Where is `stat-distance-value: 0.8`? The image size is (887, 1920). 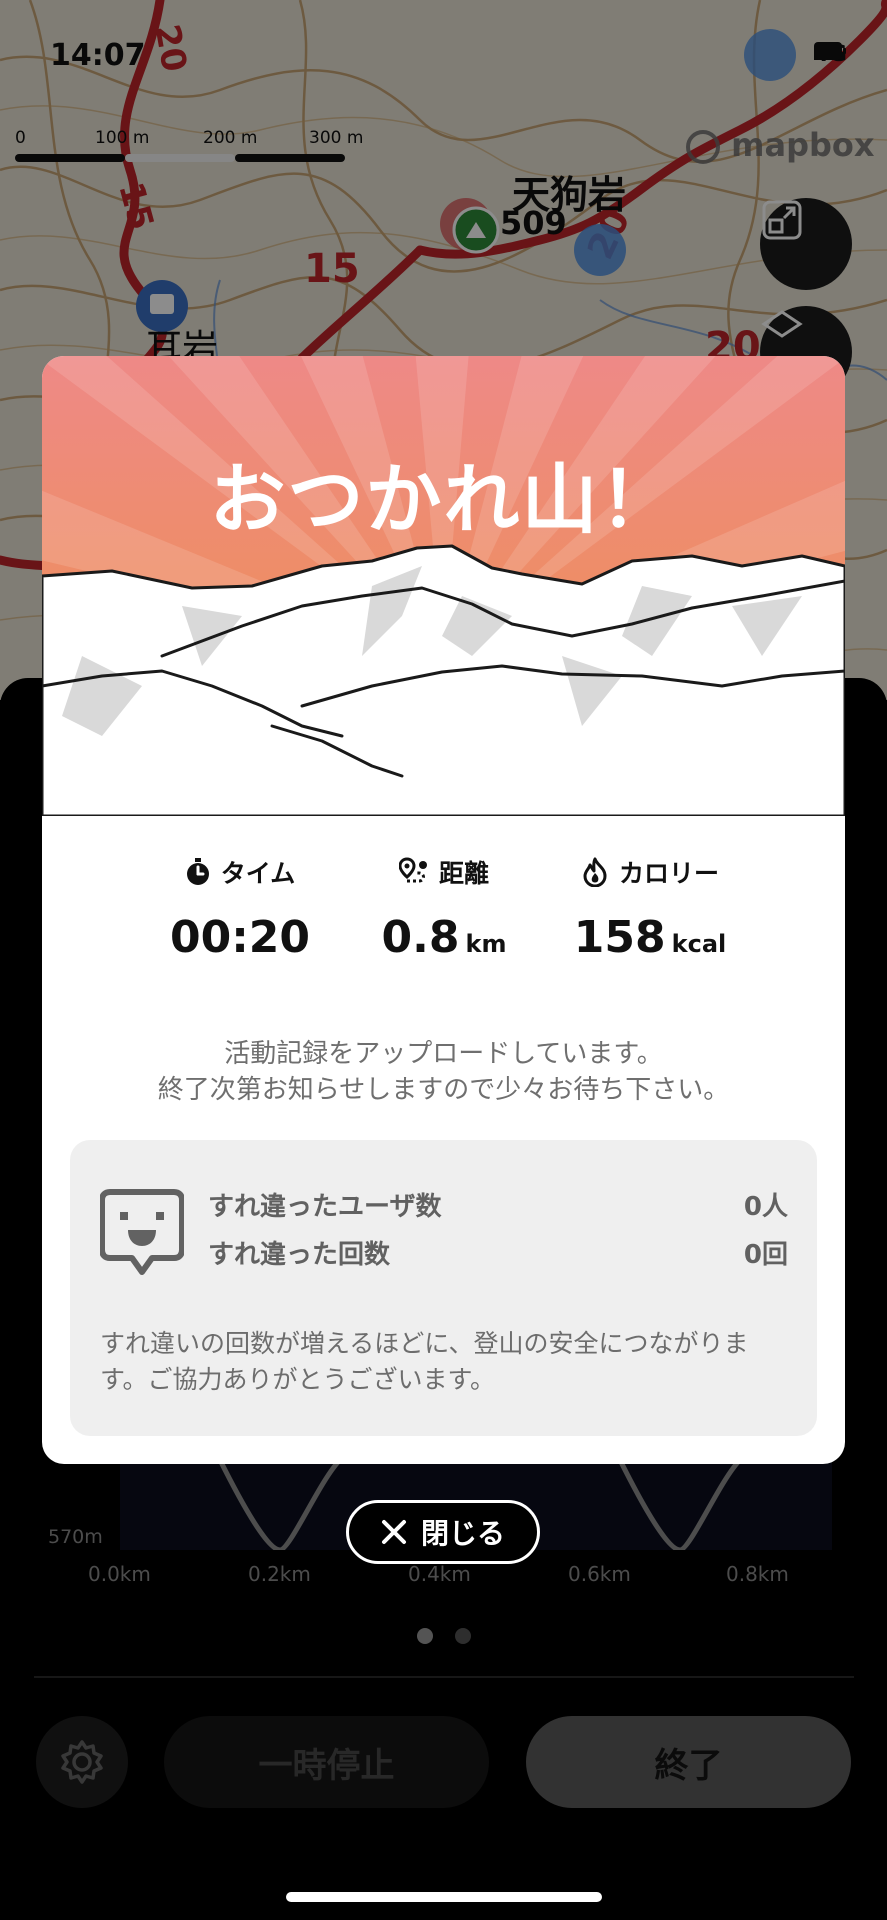 stat-distance-value: 0.8 is located at coordinates (420, 937).